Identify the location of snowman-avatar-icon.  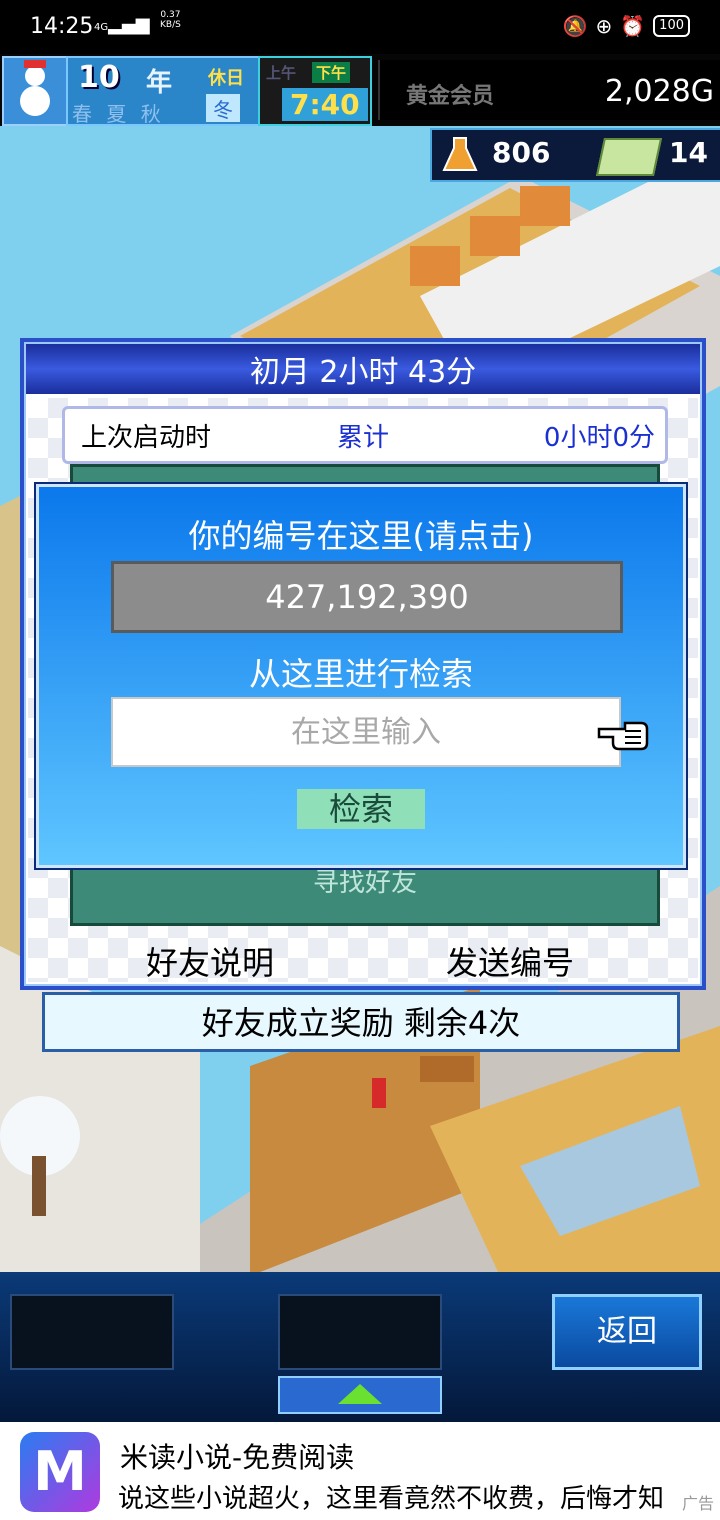
(35, 91).